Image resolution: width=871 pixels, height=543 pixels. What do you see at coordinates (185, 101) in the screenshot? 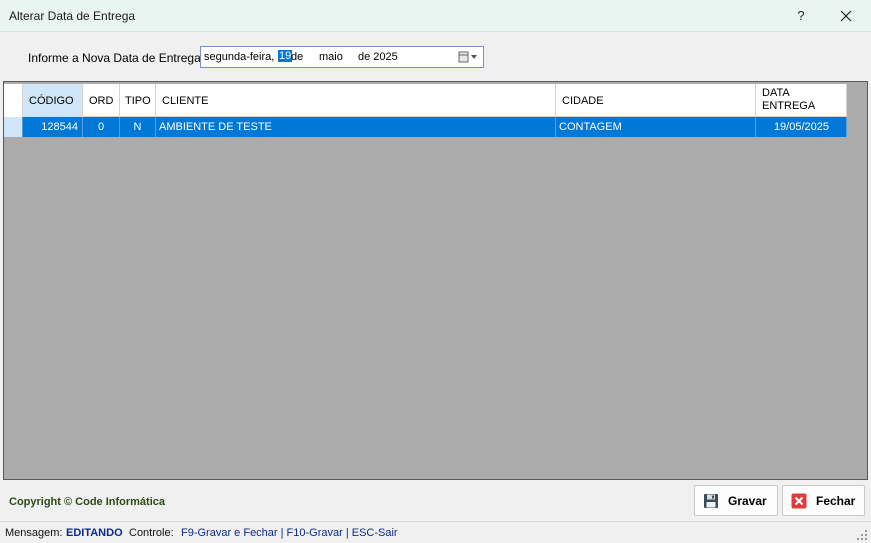
I see `col-cliente-label: CLIENTE` at bounding box center [185, 101].